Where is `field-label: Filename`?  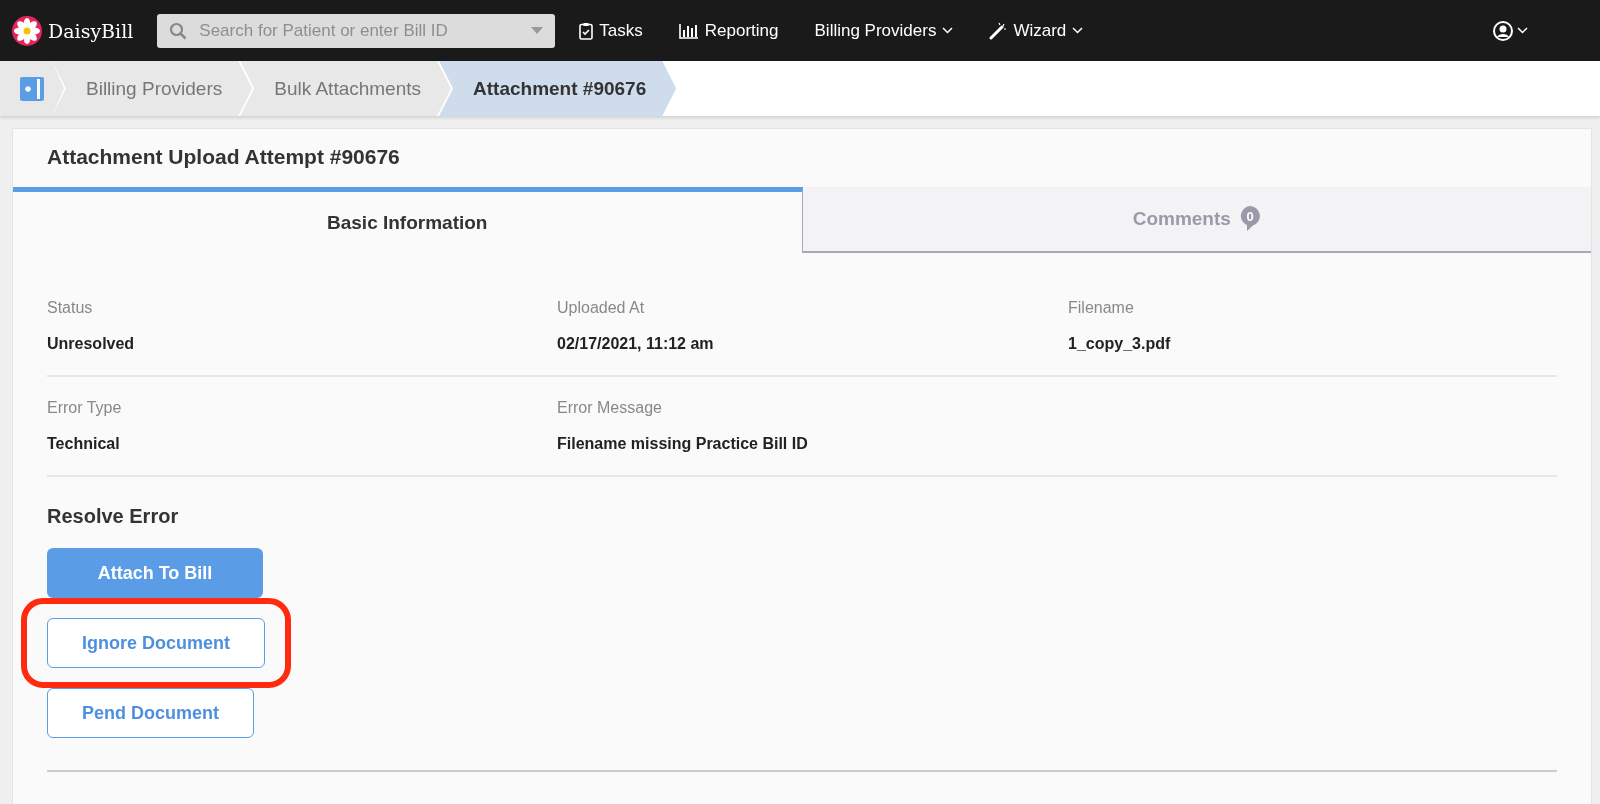
field-label: Filename is located at coordinates (1101, 308).